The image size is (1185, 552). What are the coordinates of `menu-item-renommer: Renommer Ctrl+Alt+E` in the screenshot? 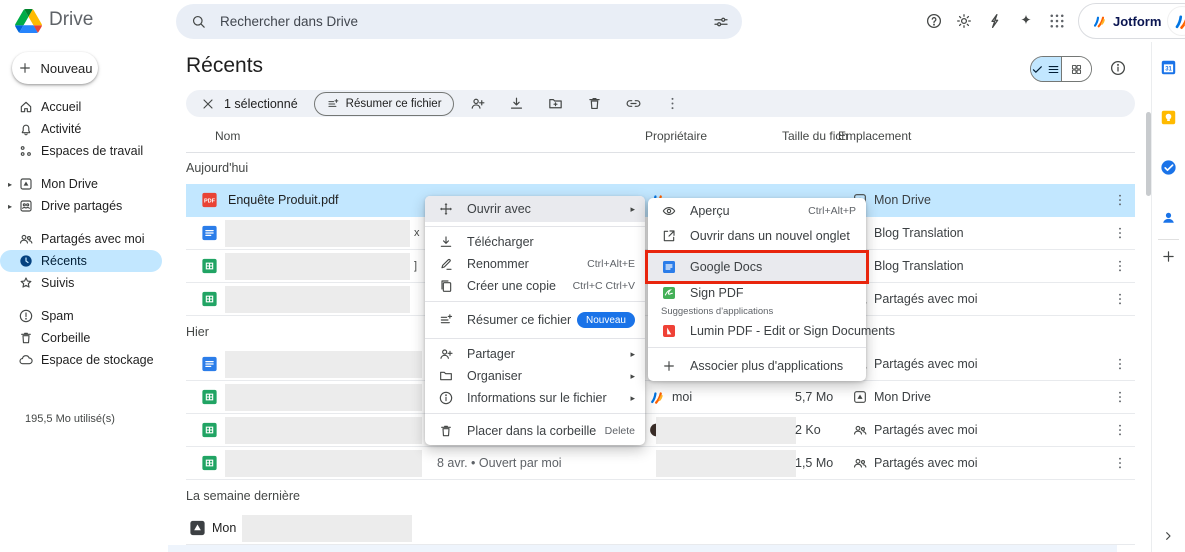 It's located at (535, 264).